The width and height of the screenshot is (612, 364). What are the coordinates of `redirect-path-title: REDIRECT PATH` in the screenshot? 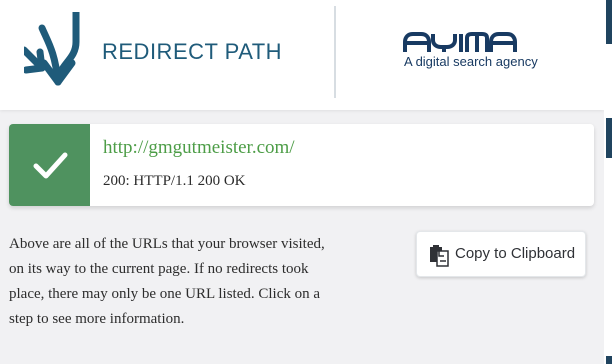 It's located at (192, 51).